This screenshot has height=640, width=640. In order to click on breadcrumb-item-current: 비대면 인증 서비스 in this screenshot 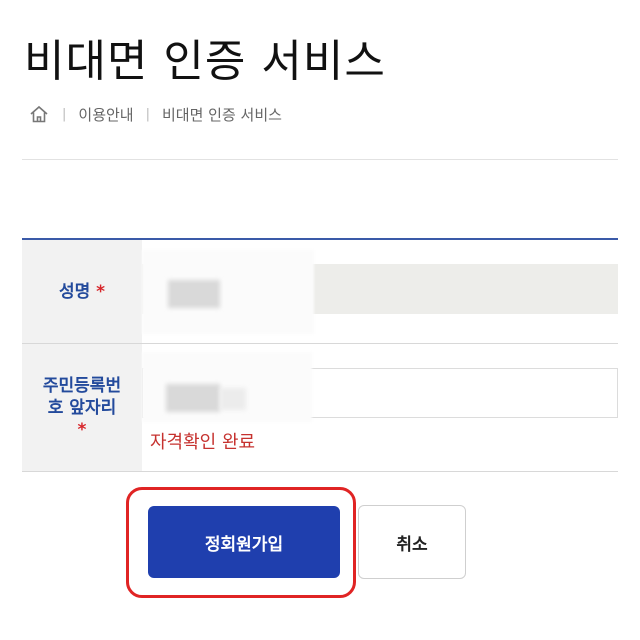, I will do `click(222, 114)`.